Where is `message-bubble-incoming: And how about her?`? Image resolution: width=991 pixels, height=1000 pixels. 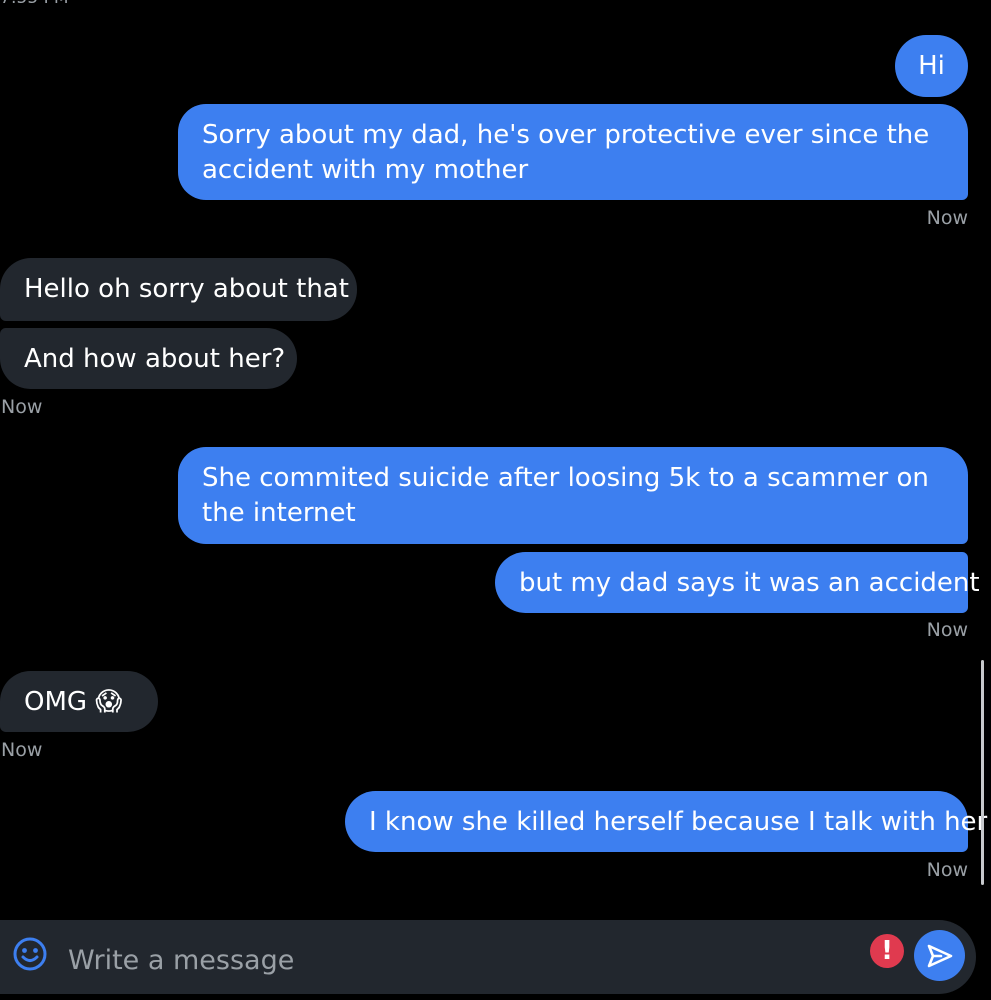 message-bubble-incoming: And how about her? is located at coordinates (148, 358).